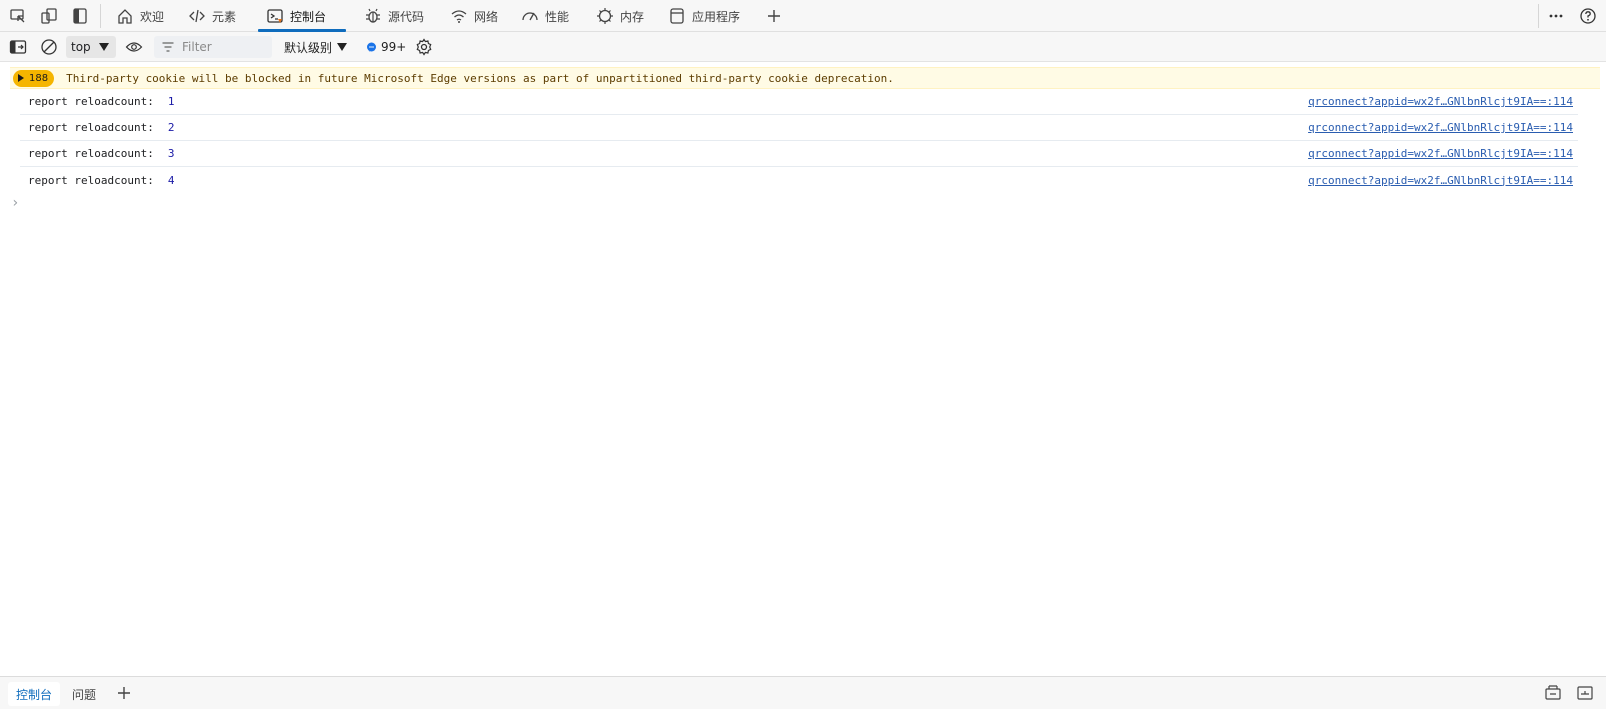 The height and width of the screenshot is (709, 1606). I want to click on console-settings-gear-icon, so click(424, 47).